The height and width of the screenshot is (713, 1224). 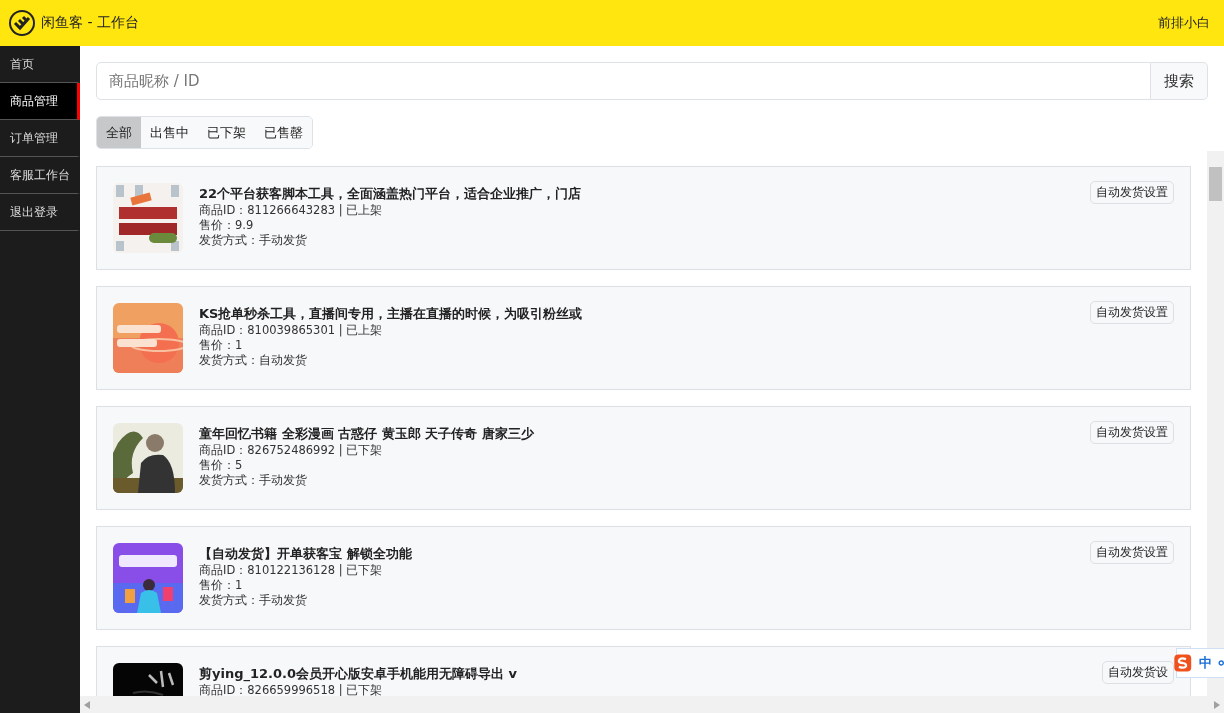 What do you see at coordinates (253, 360) in the screenshot?
I see `shipping-method: 发货方式：自动发货` at bounding box center [253, 360].